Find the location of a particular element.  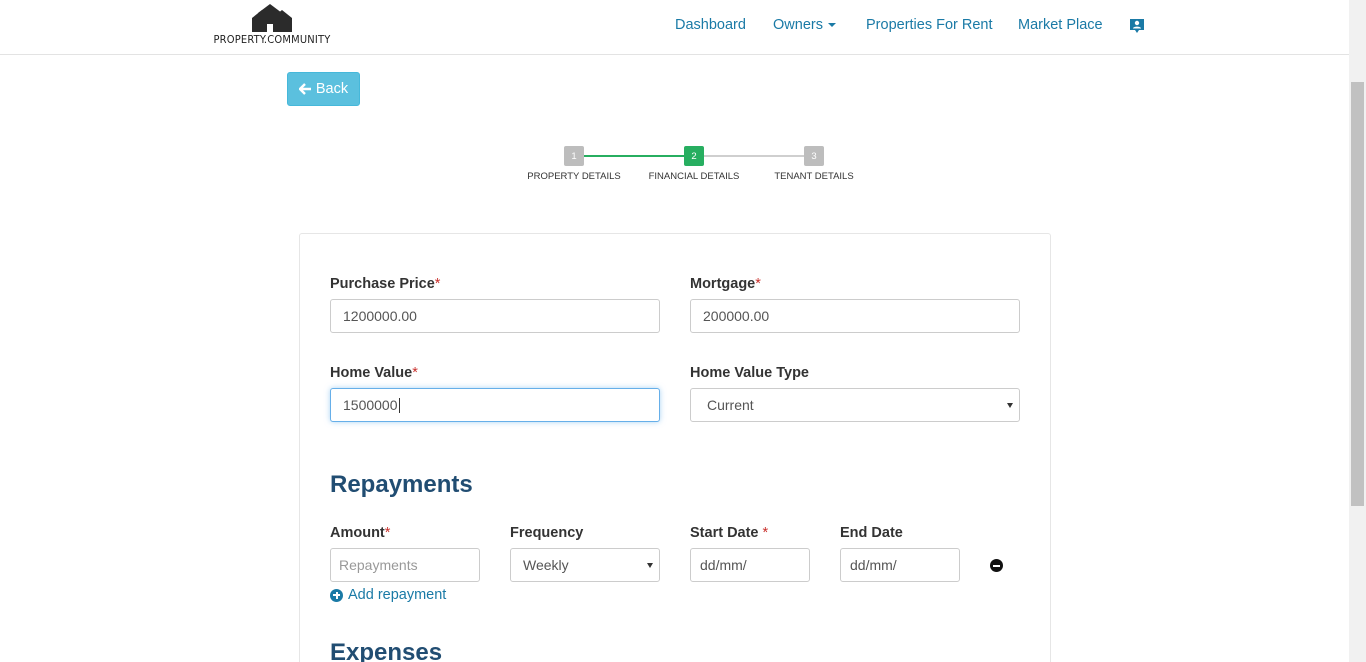

page-scrollbar is located at coordinates (1357, 331).